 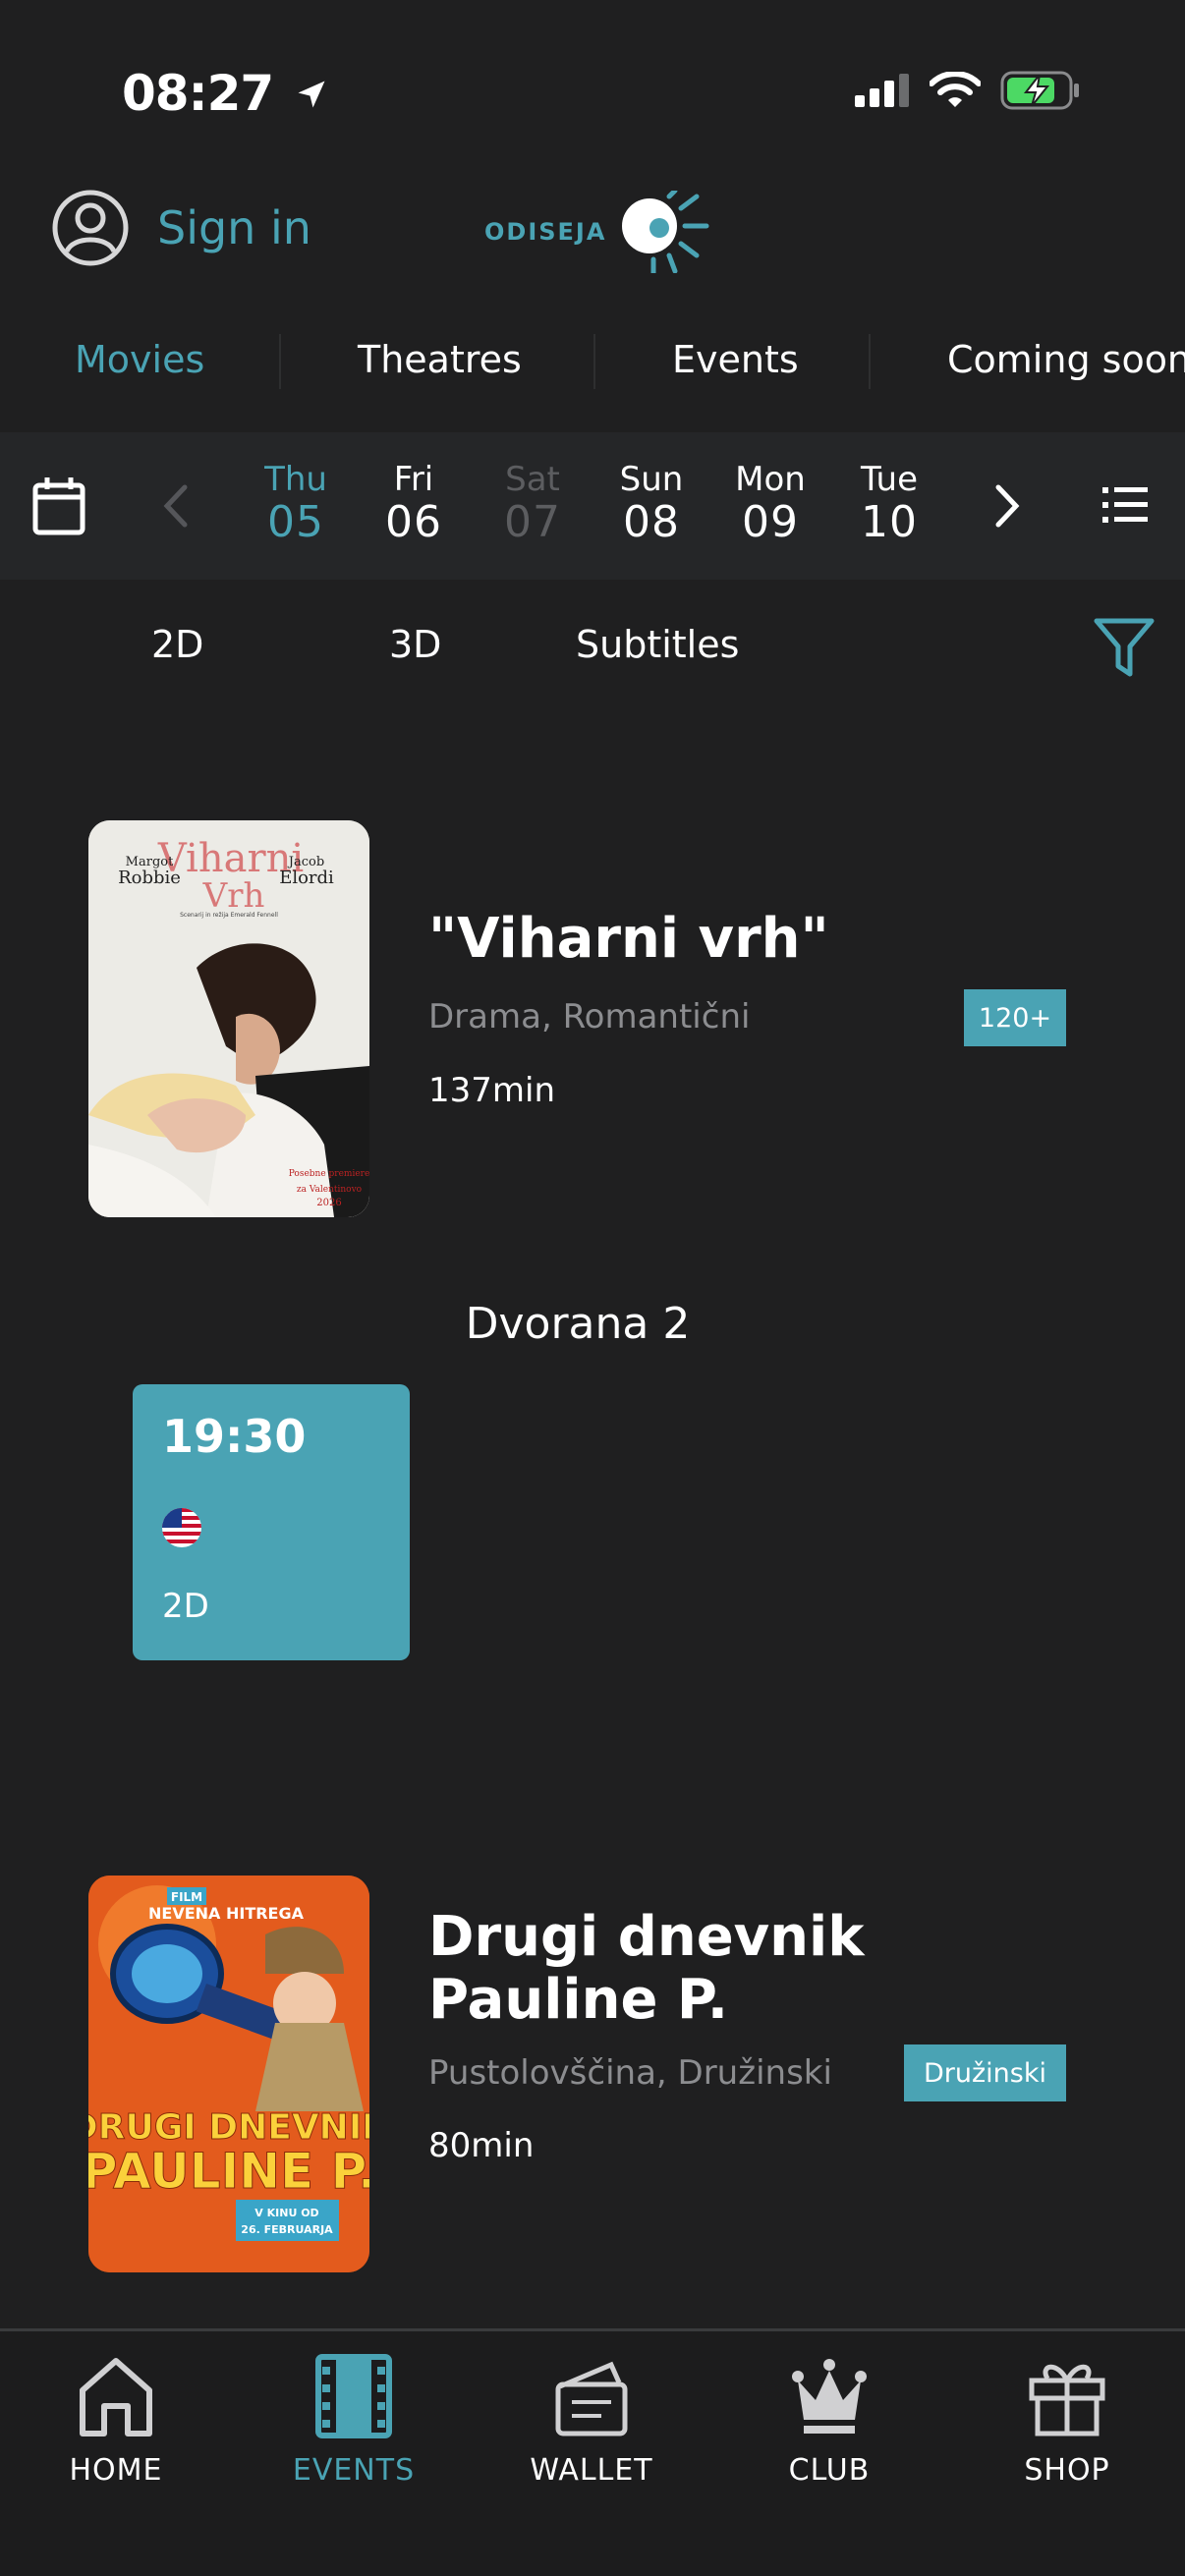 I want to click on nav-wallet: WALLET, so click(x=592, y=2419).